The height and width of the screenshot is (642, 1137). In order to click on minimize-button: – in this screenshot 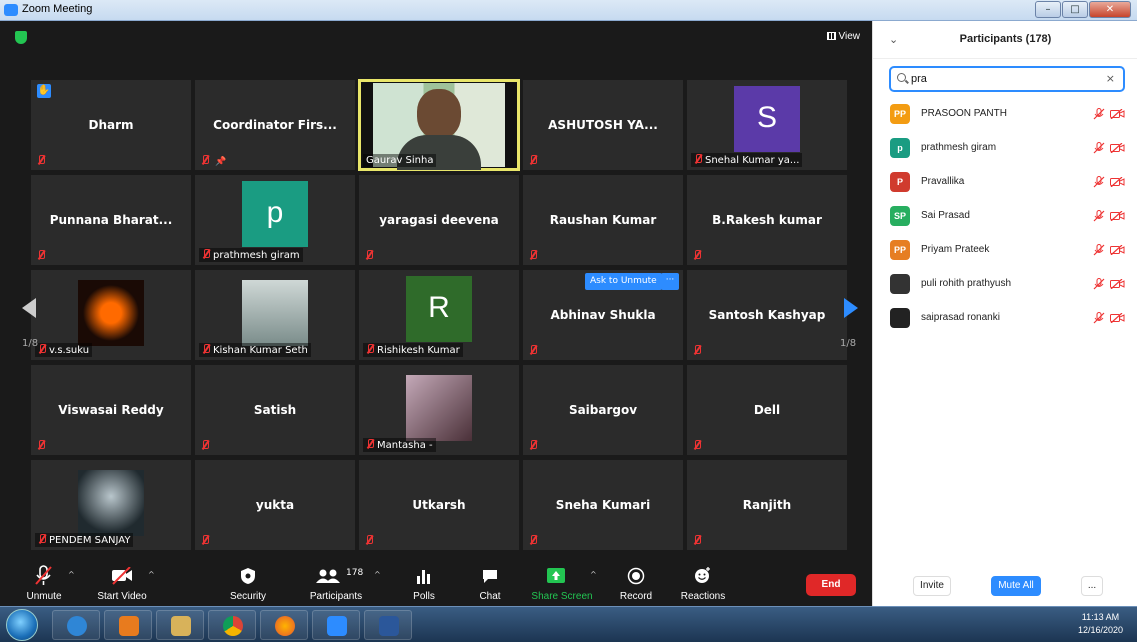, I will do `click(1048, 9)`.